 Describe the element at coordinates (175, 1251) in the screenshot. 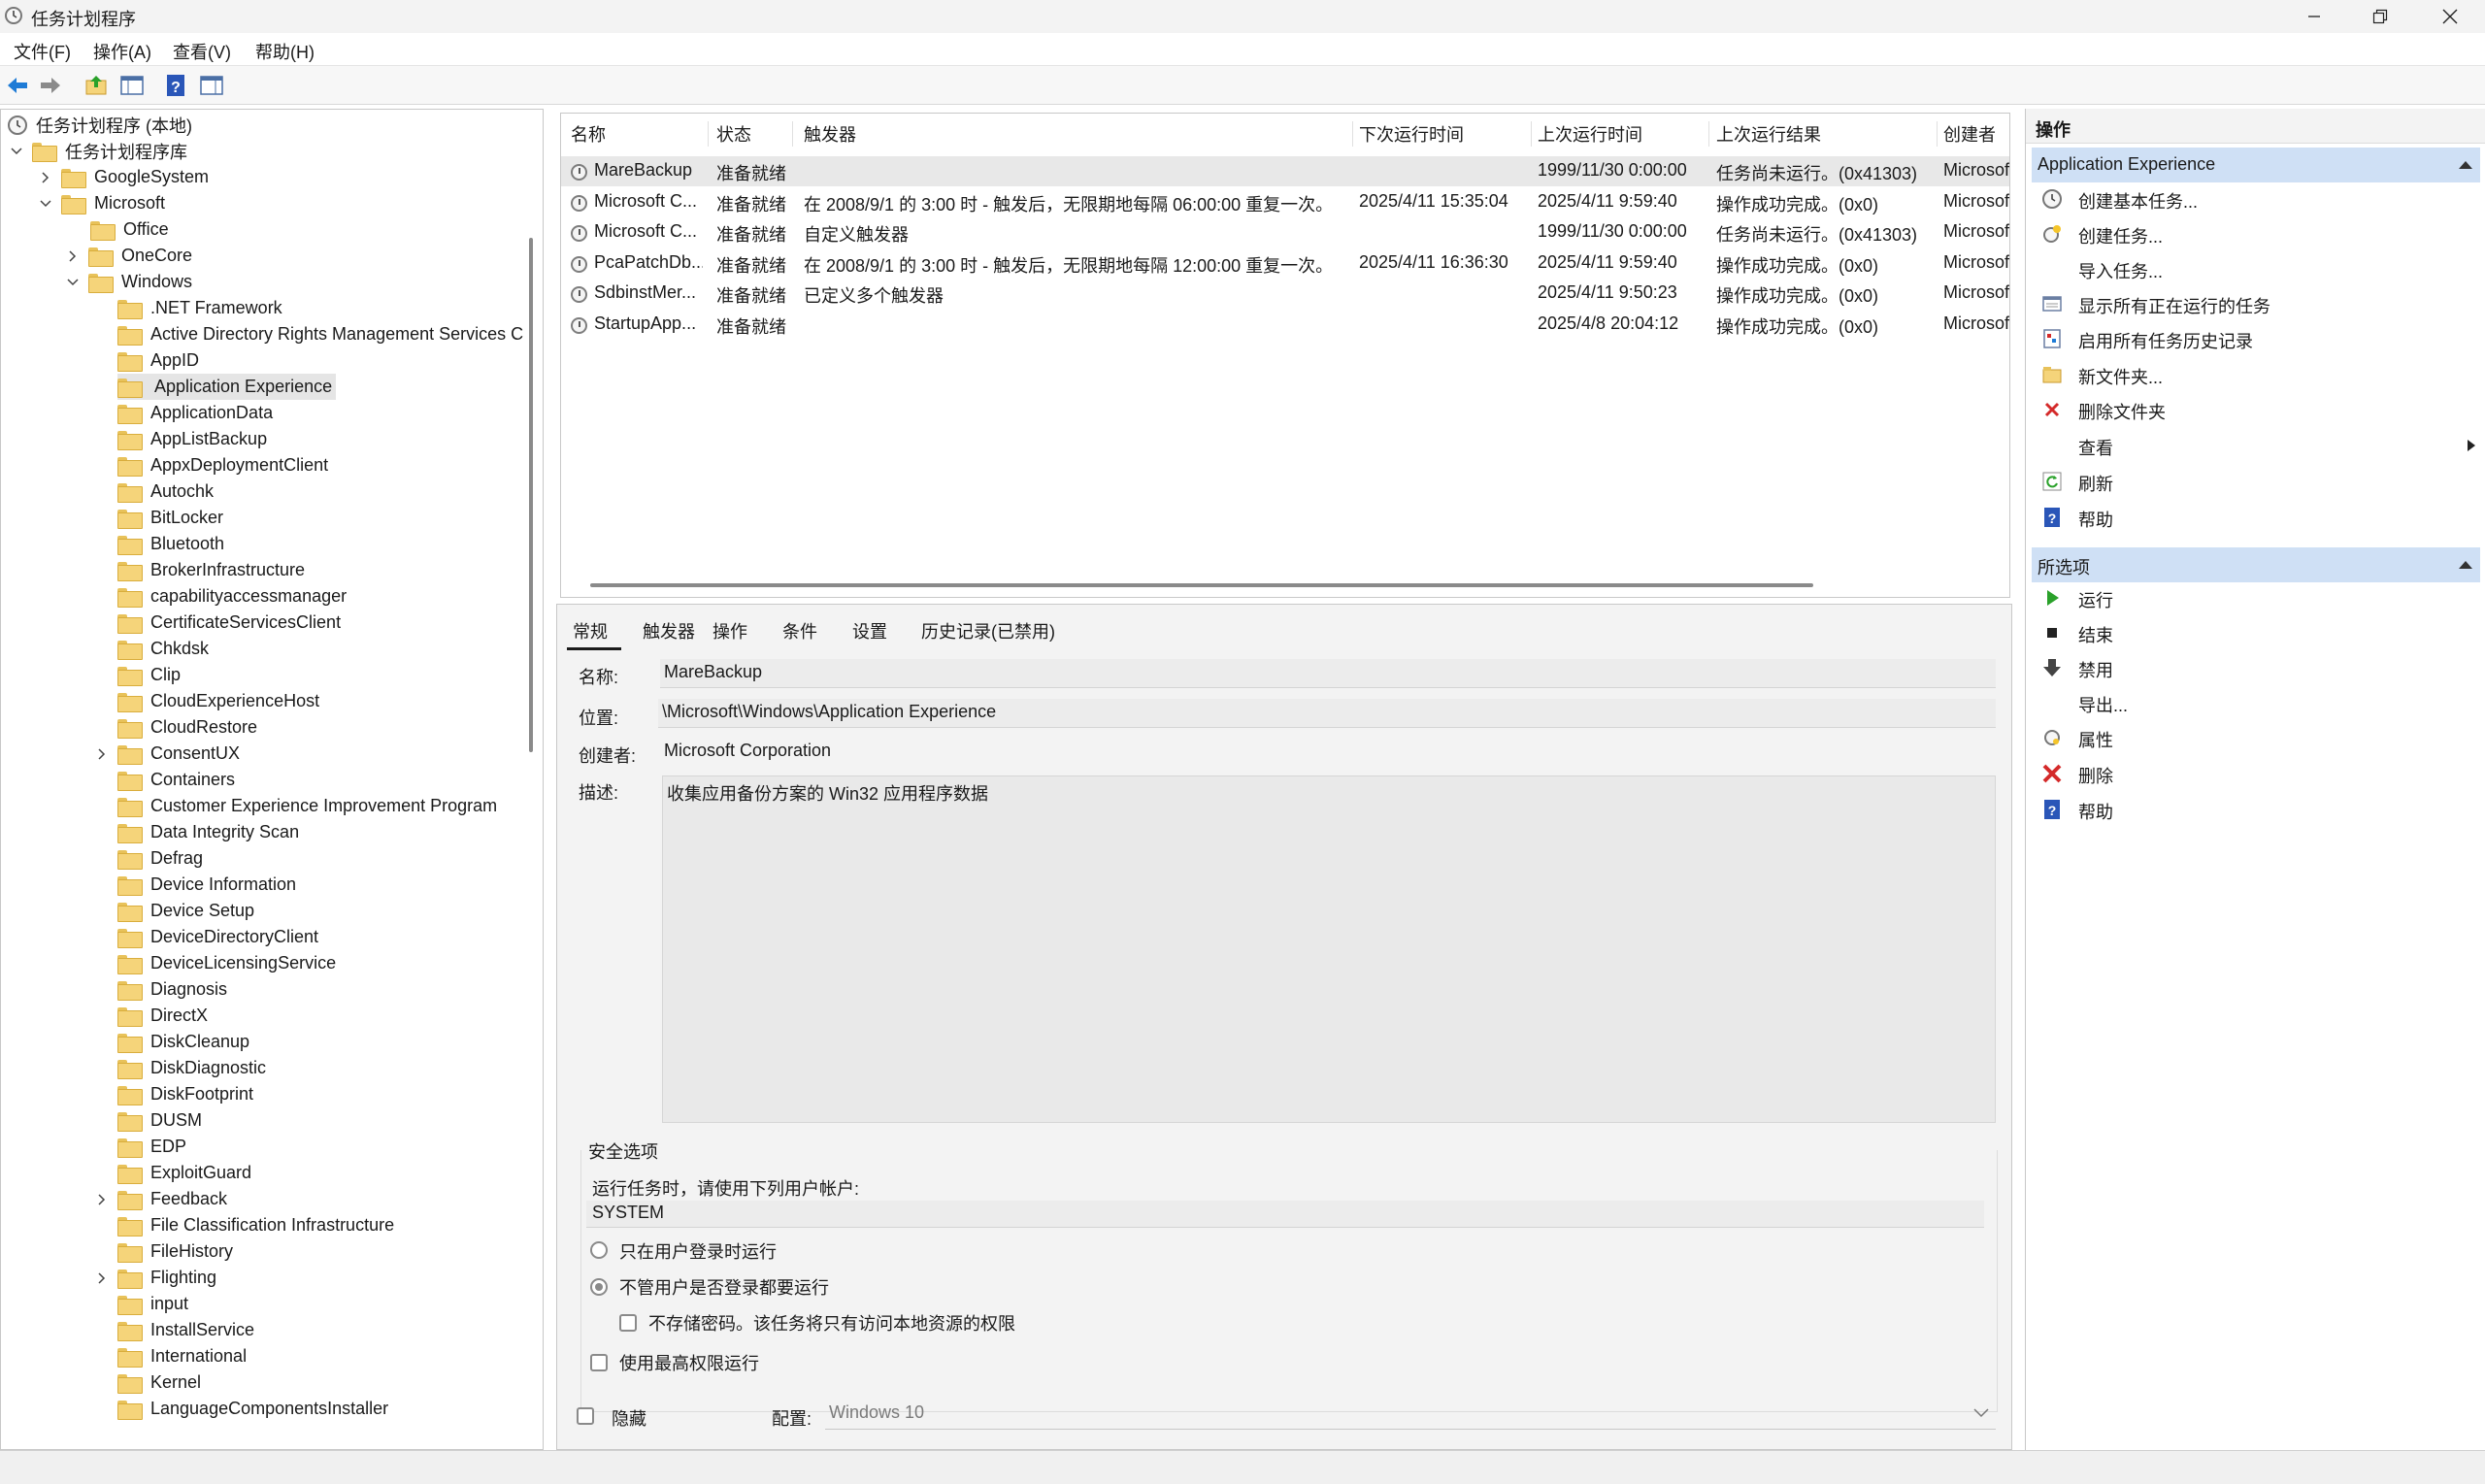

I see `tree-folder-item: FileHistory` at that location.